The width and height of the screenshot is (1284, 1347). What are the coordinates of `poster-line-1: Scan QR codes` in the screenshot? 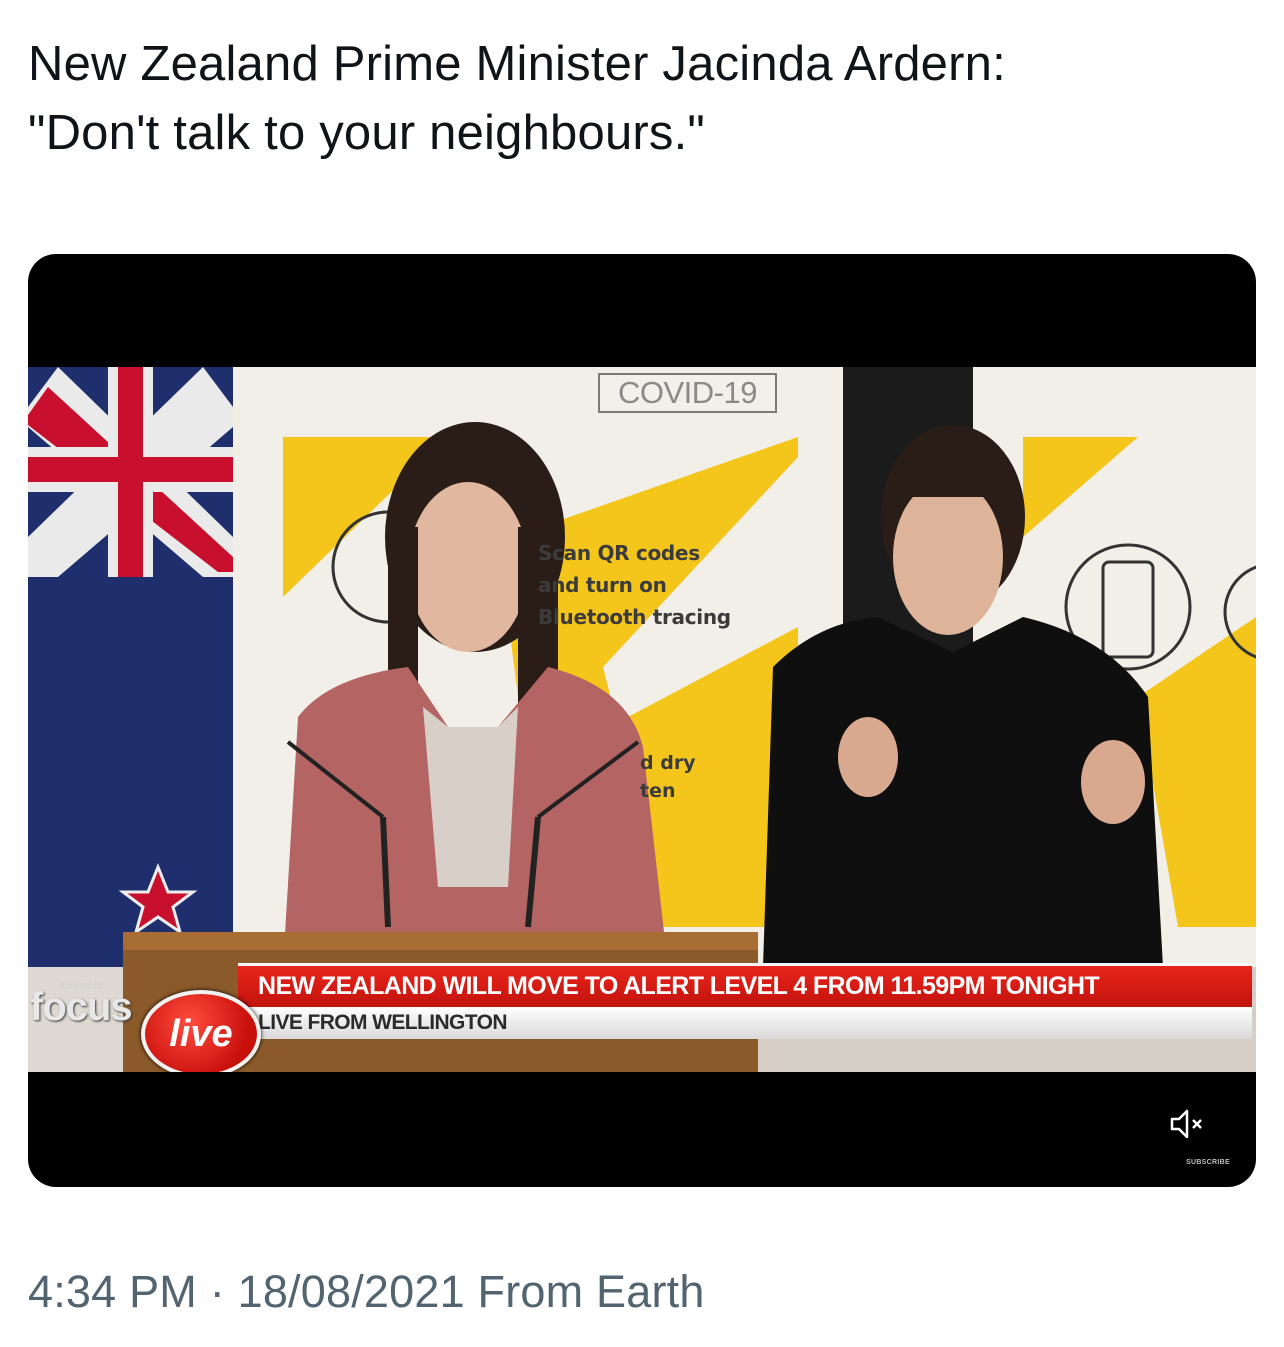 It's located at (619, 553).